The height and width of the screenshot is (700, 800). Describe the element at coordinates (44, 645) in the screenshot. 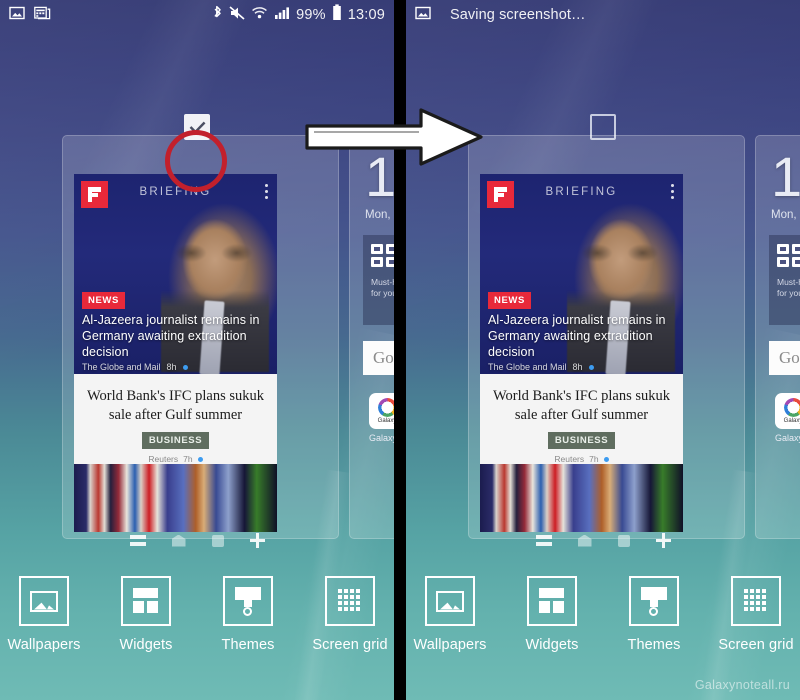

I see `wallpapers-label: Wallpapers` at that location.